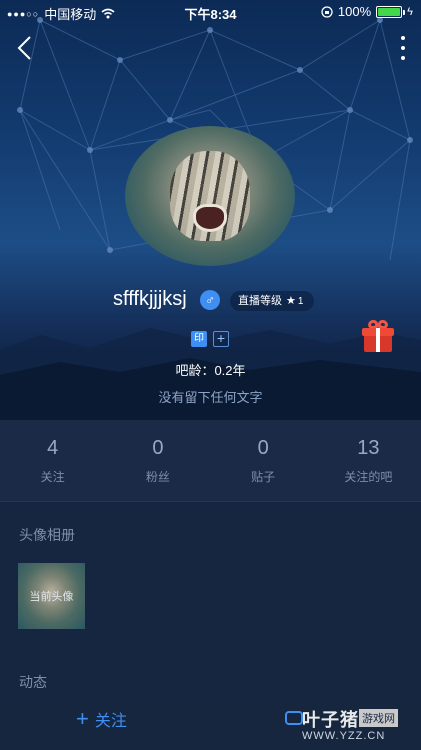 Image resolution: width=421 pixels, height=750 pixels. I want to click on site-watermark: 叶子猪 游戏网 WWW.YZZ.CN, so click(359, 726).